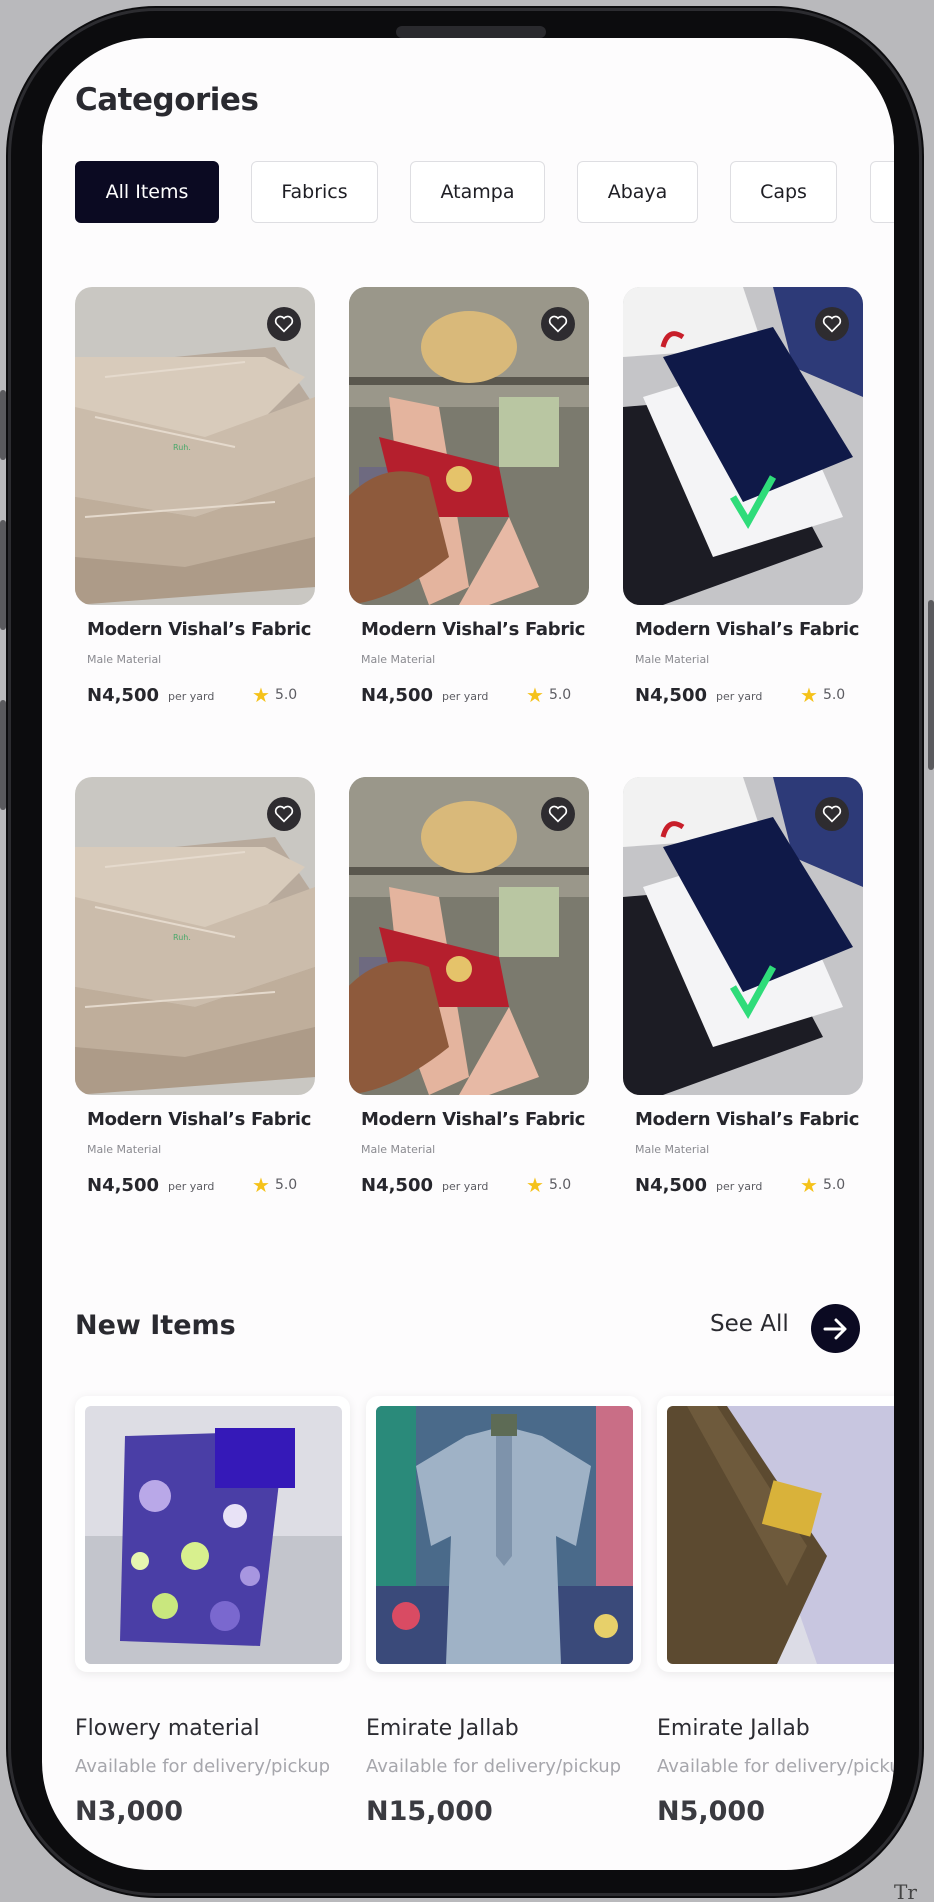  I want to click on see-all-arrow-button, so click(835, 1328).